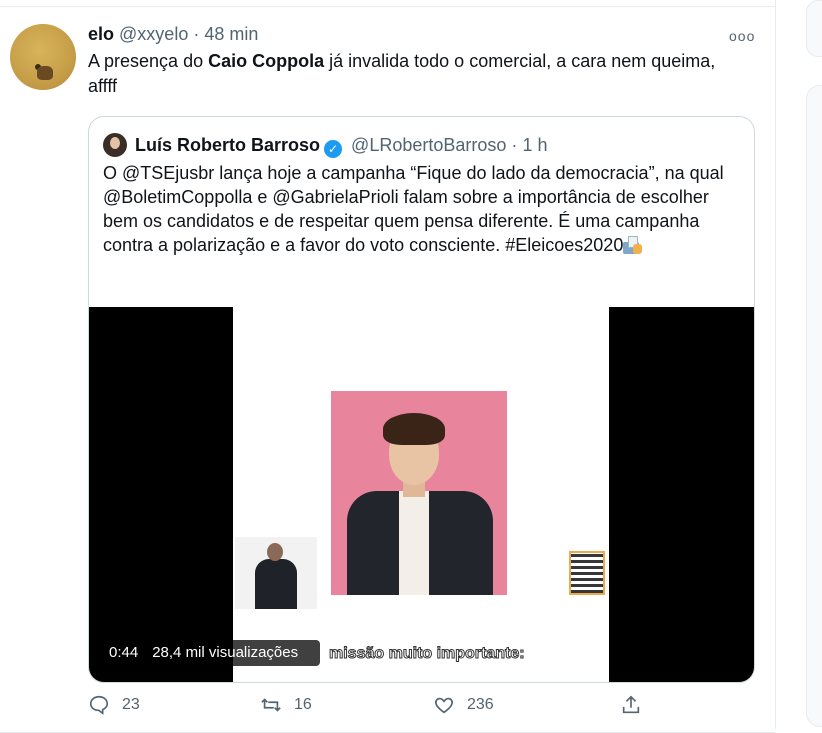  What do you see at coordinates (114, 705) in the screenshot?
I see `reply-button: 23` at bounding box center [114, 705].